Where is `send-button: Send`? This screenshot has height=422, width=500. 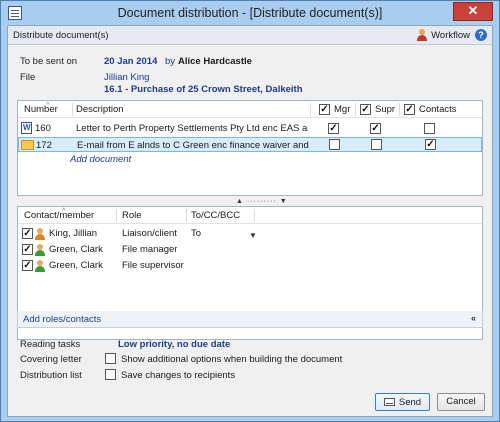 send-button: Send is located at coordinates (402, 402).